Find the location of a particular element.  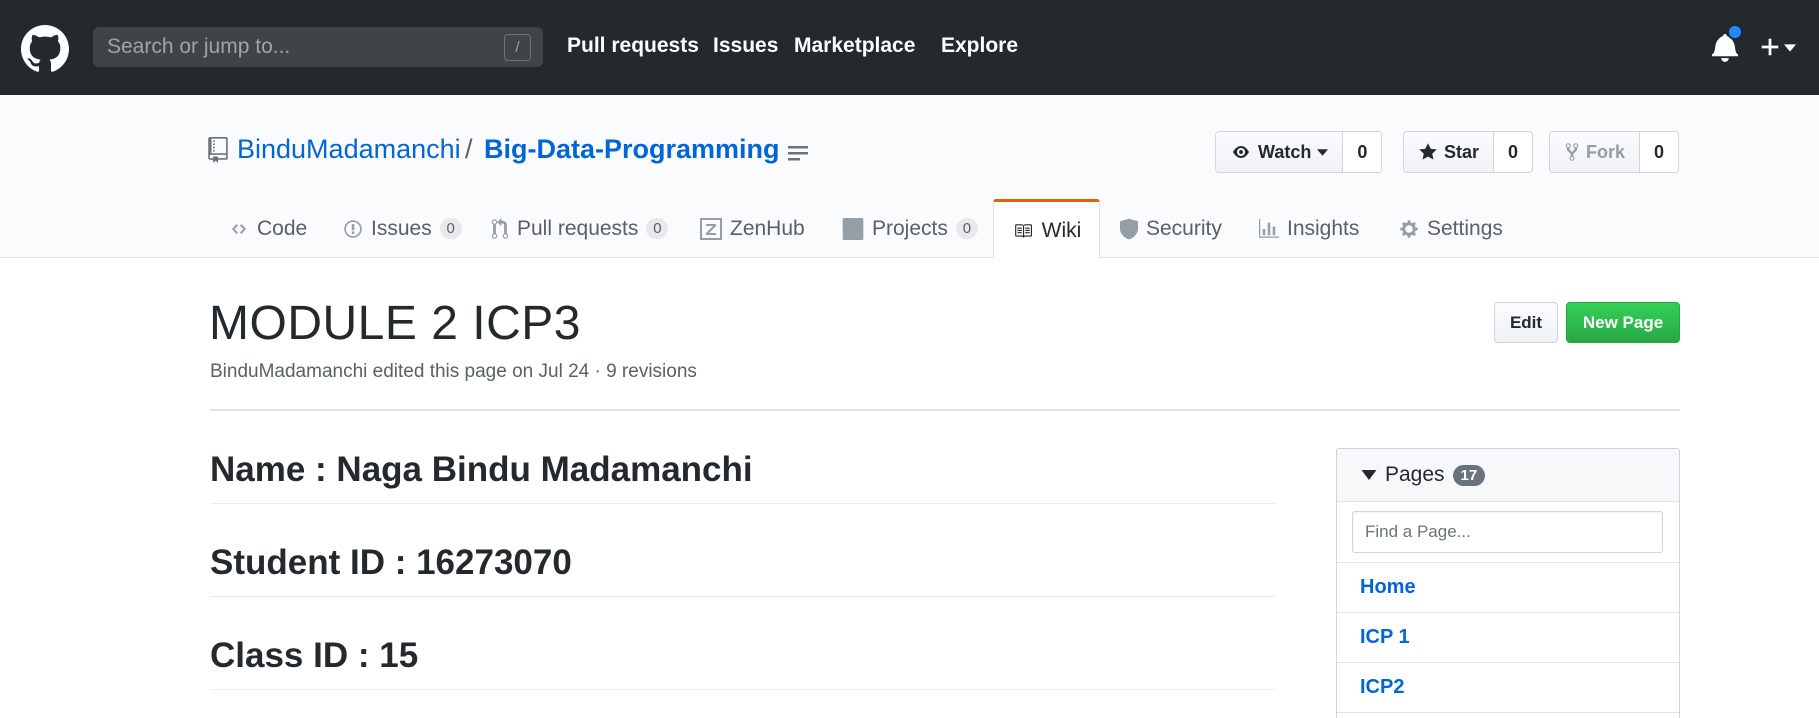

page-link-icp2: ICP2 is located at coordinates (1508, 688).